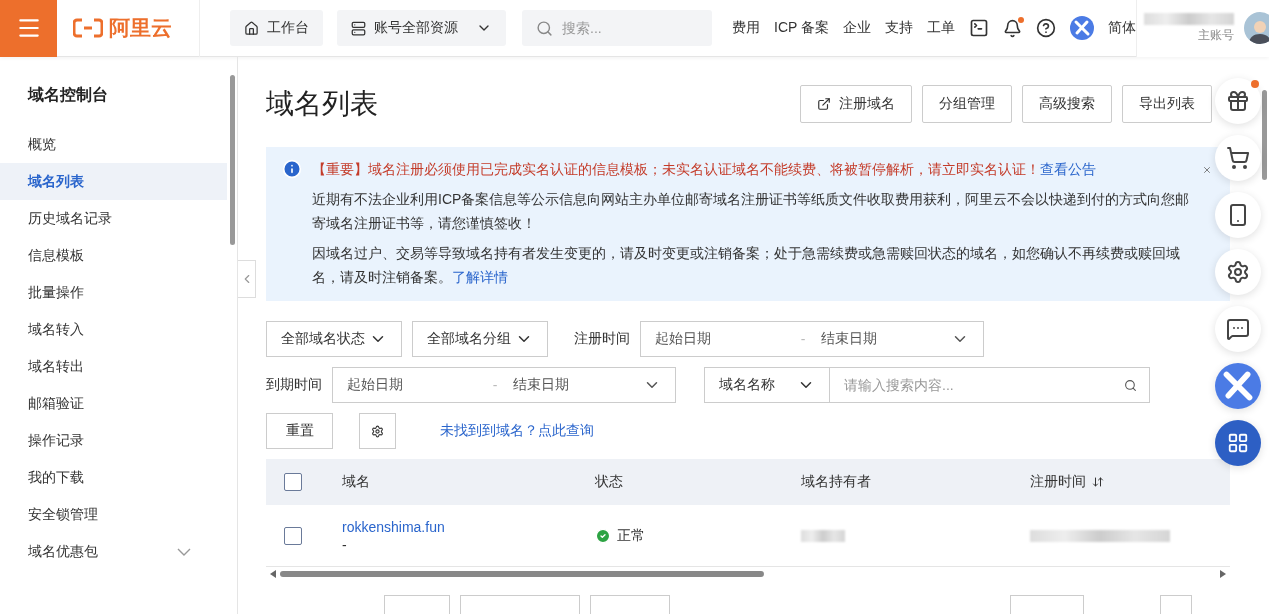  I want to click on sidebar-item: 域名优惠包, so click(113, 551).